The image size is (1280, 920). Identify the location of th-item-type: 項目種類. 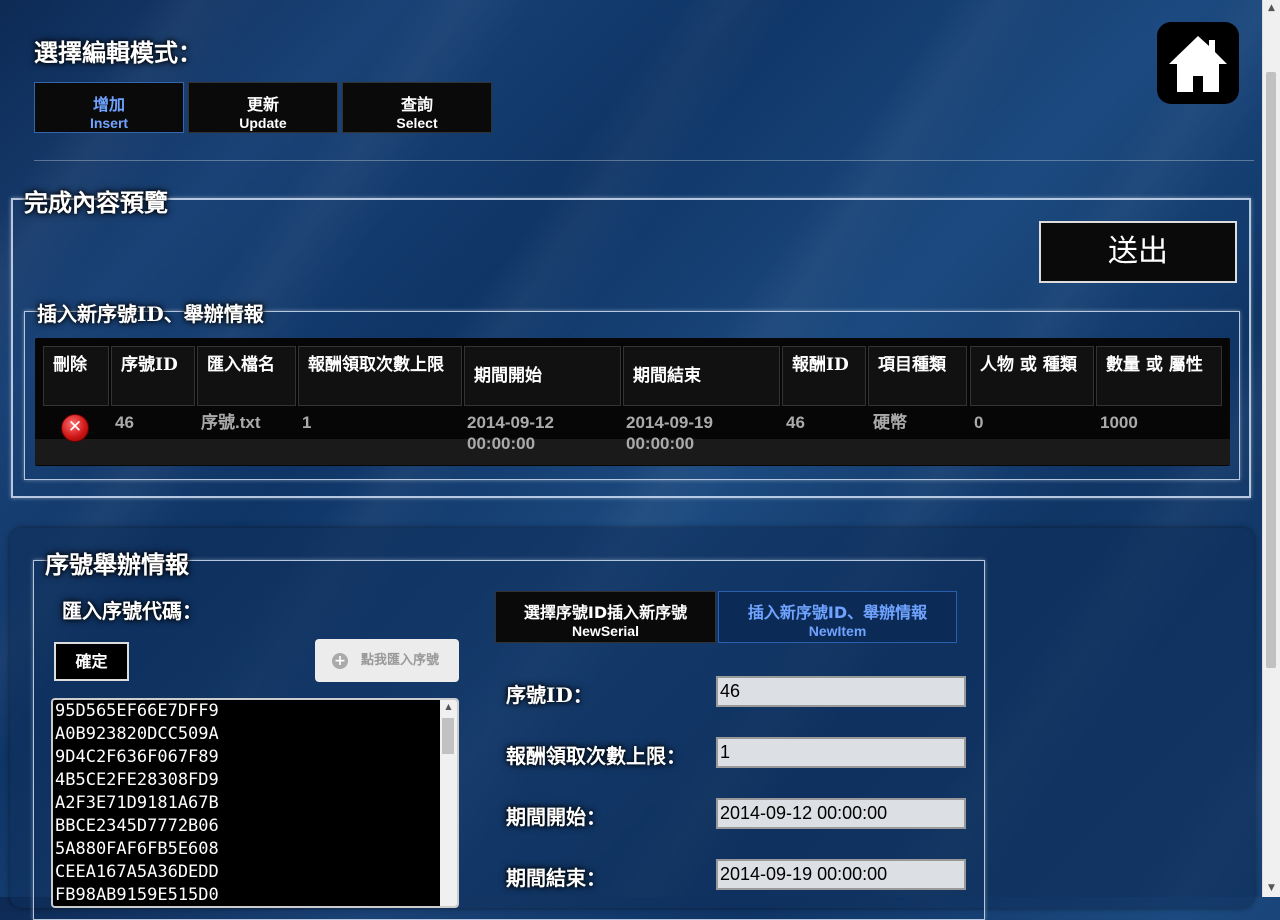
(917, 376).